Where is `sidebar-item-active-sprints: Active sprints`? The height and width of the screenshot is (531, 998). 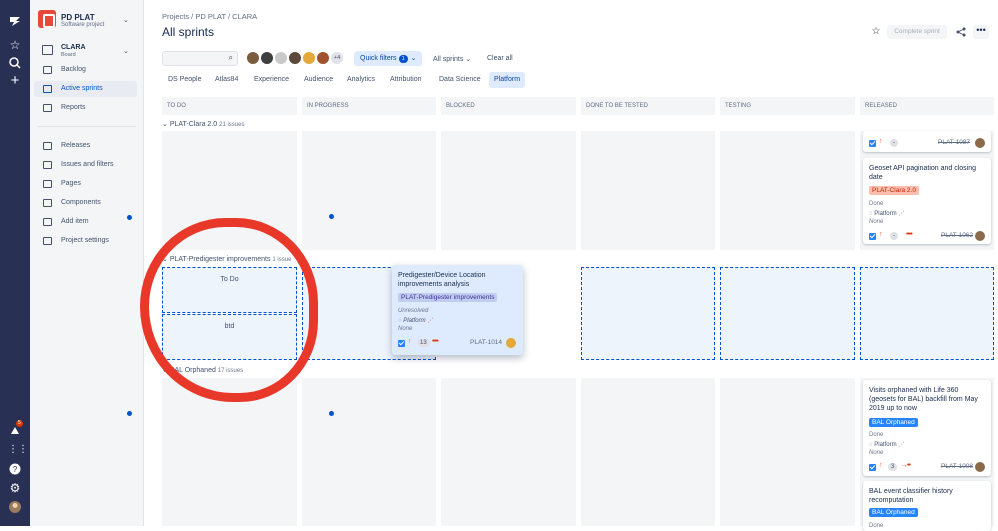
sidebar-item-active-sprints: Active sprints is located at coordinates (85, 89).